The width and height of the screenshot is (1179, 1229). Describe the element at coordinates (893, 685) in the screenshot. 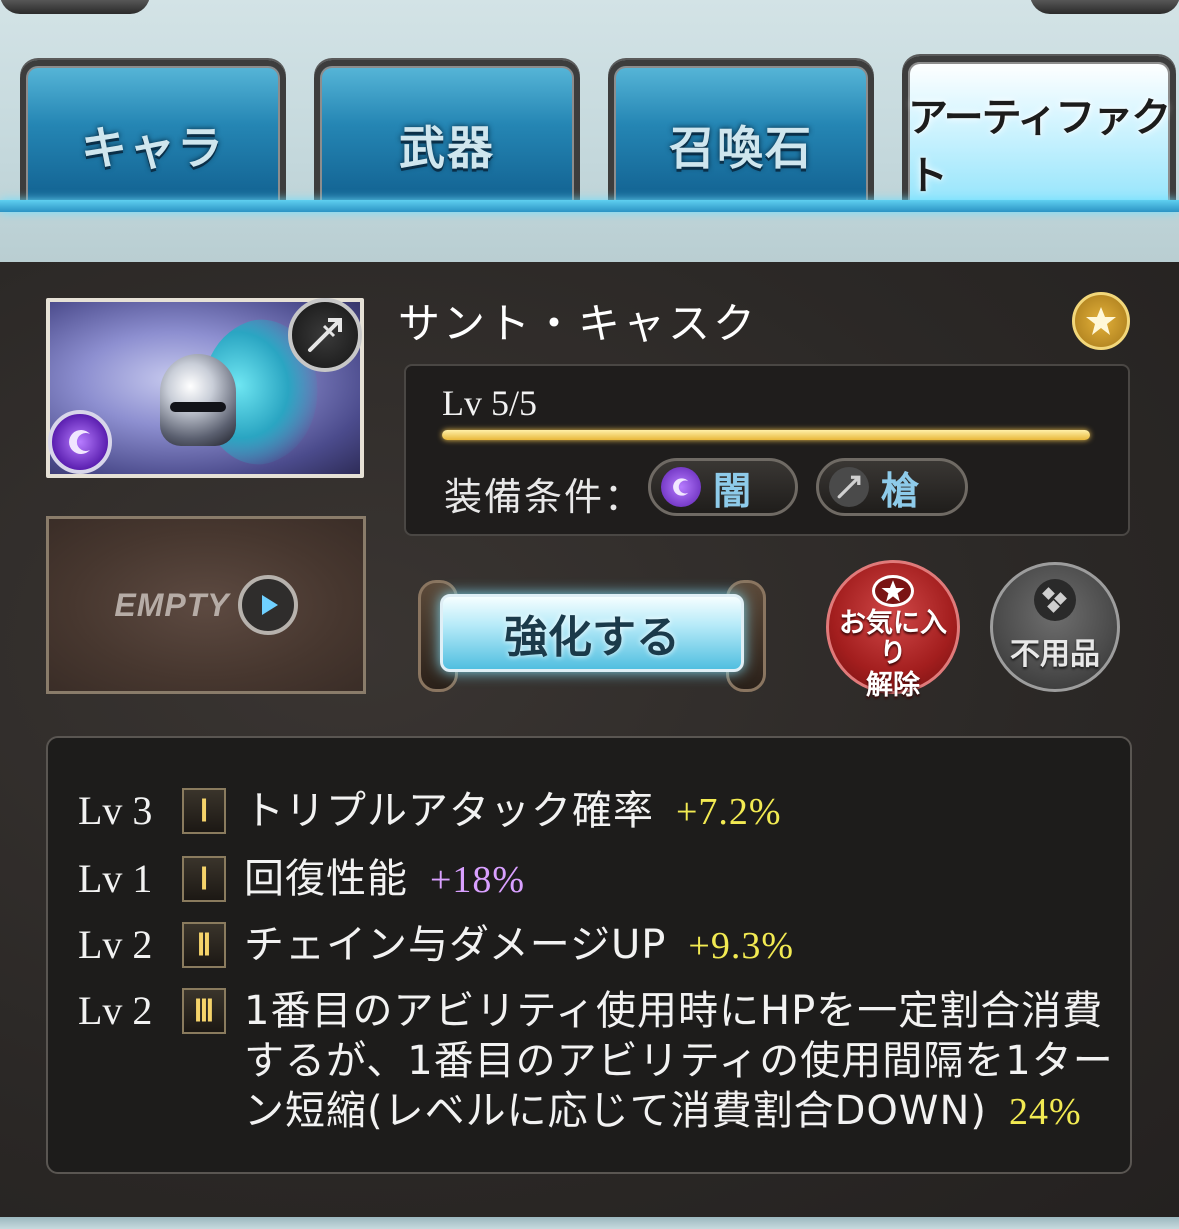

I see `unfavorite-label-2: 解除` at that location.